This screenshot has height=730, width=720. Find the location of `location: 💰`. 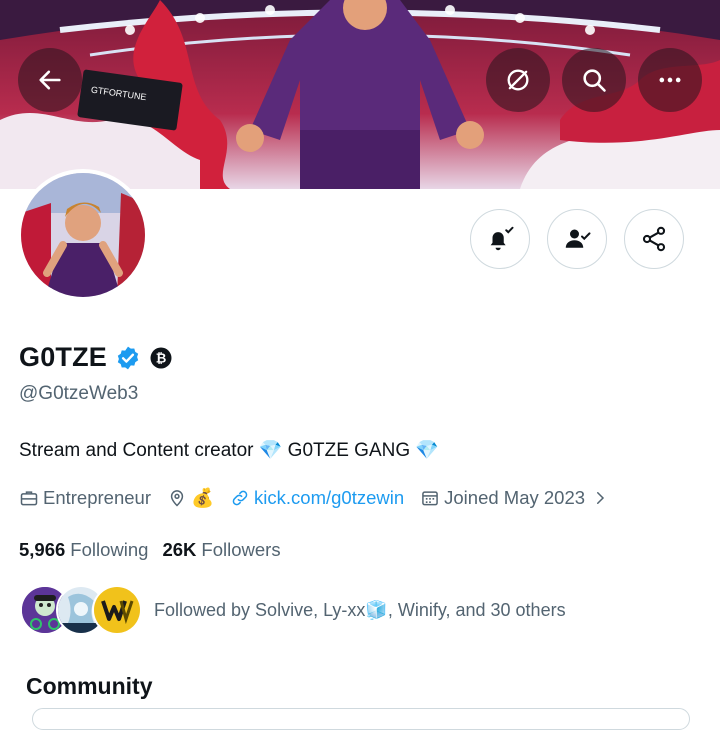

location: 💰 is located at coordinates (190, 498).